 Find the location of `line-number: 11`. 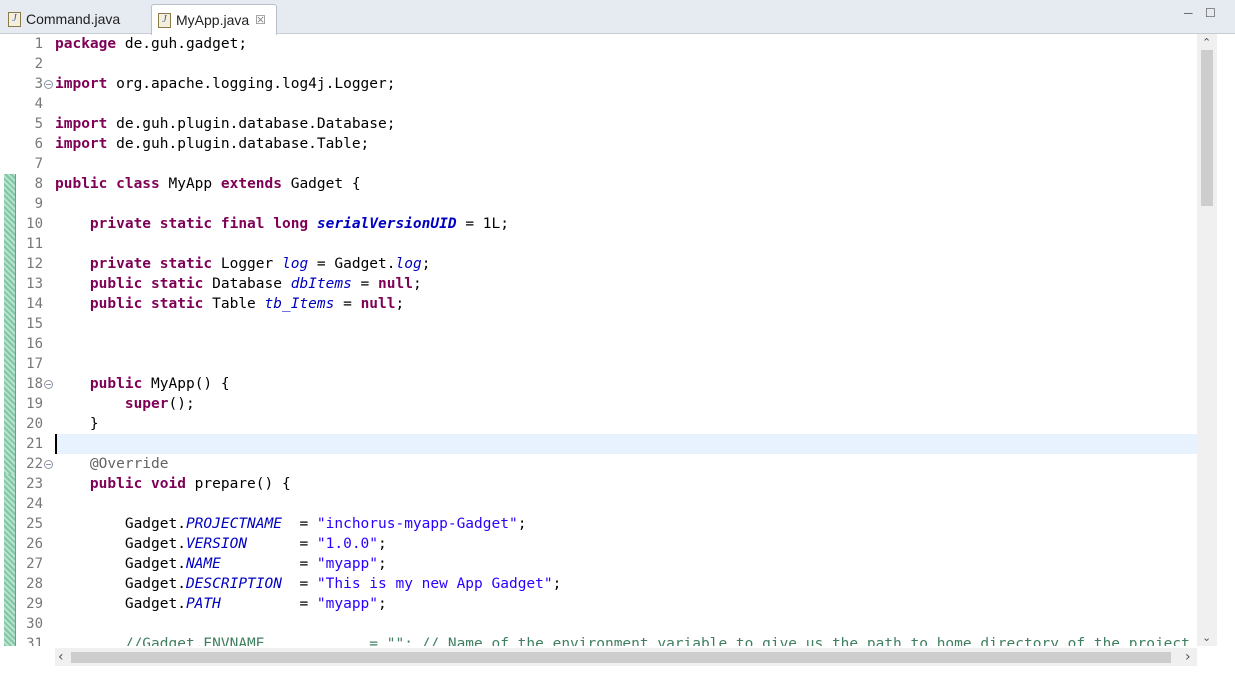

line-number: 11 is located at coordinates (34, 244).